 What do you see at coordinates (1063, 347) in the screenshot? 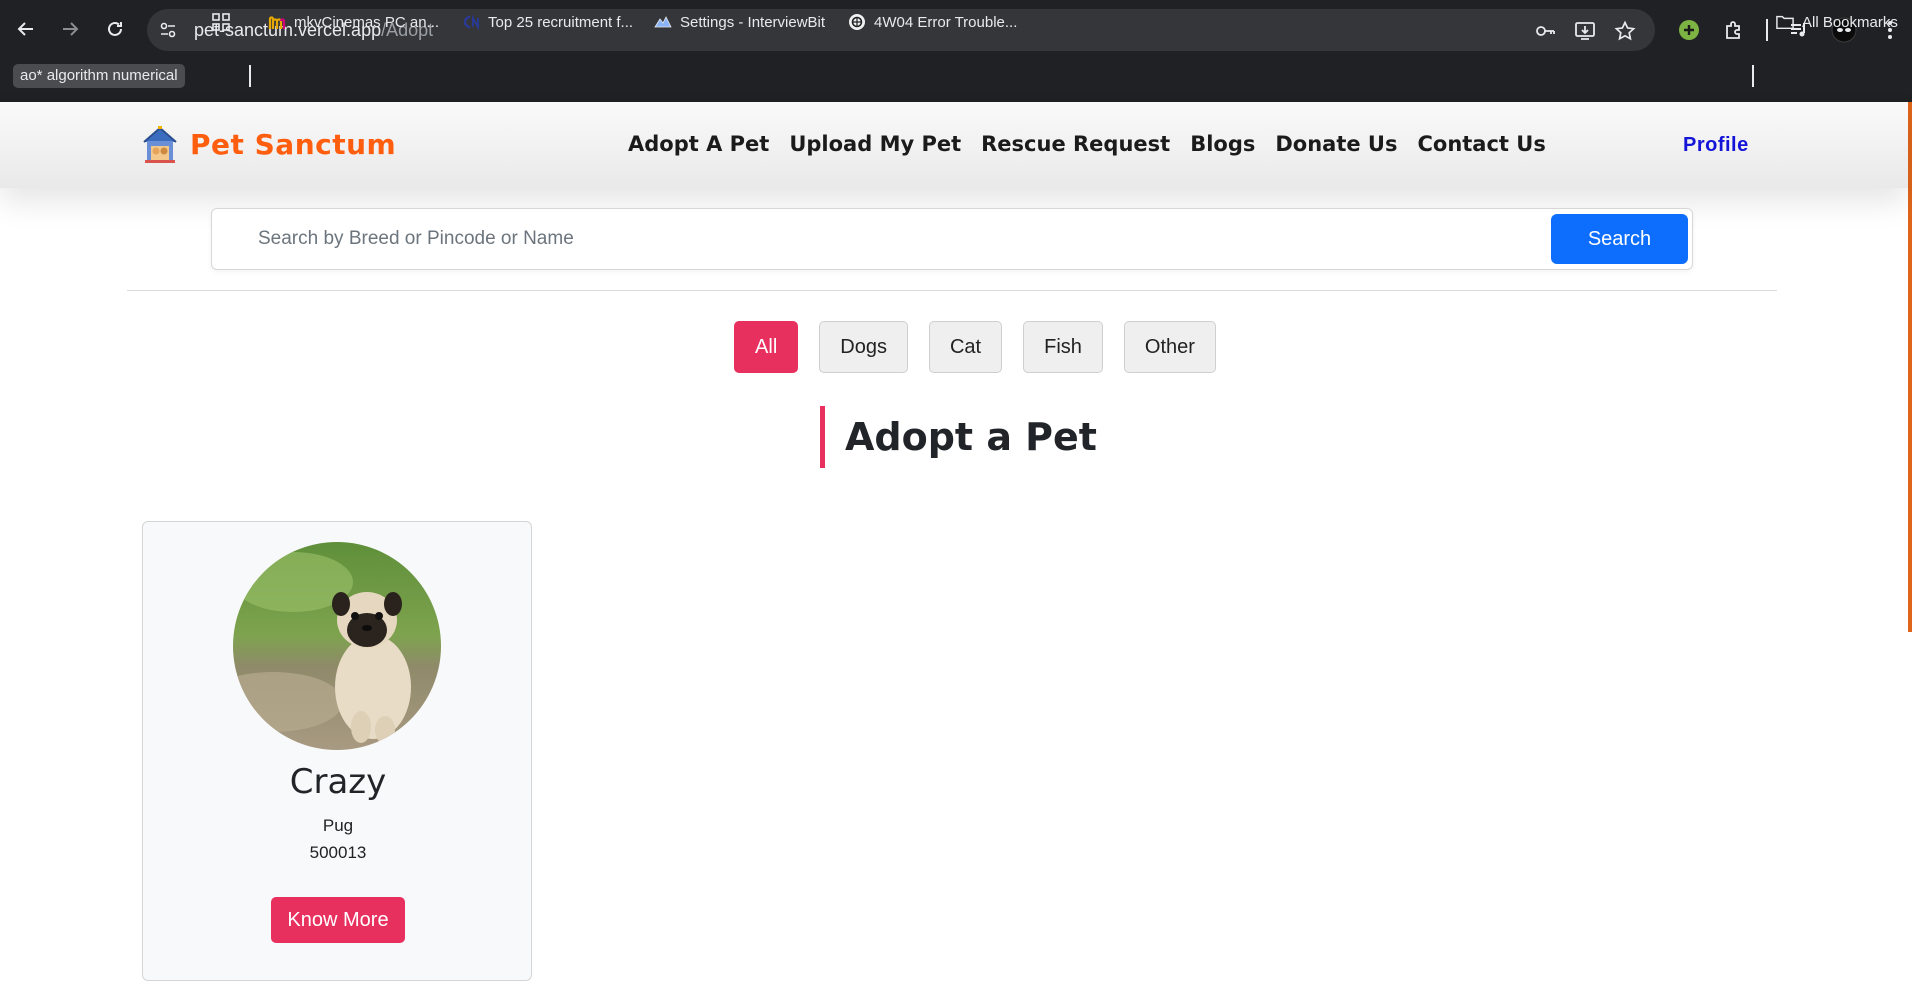
I see `filter-fish: Fish` at bounding box center [1063, 347].